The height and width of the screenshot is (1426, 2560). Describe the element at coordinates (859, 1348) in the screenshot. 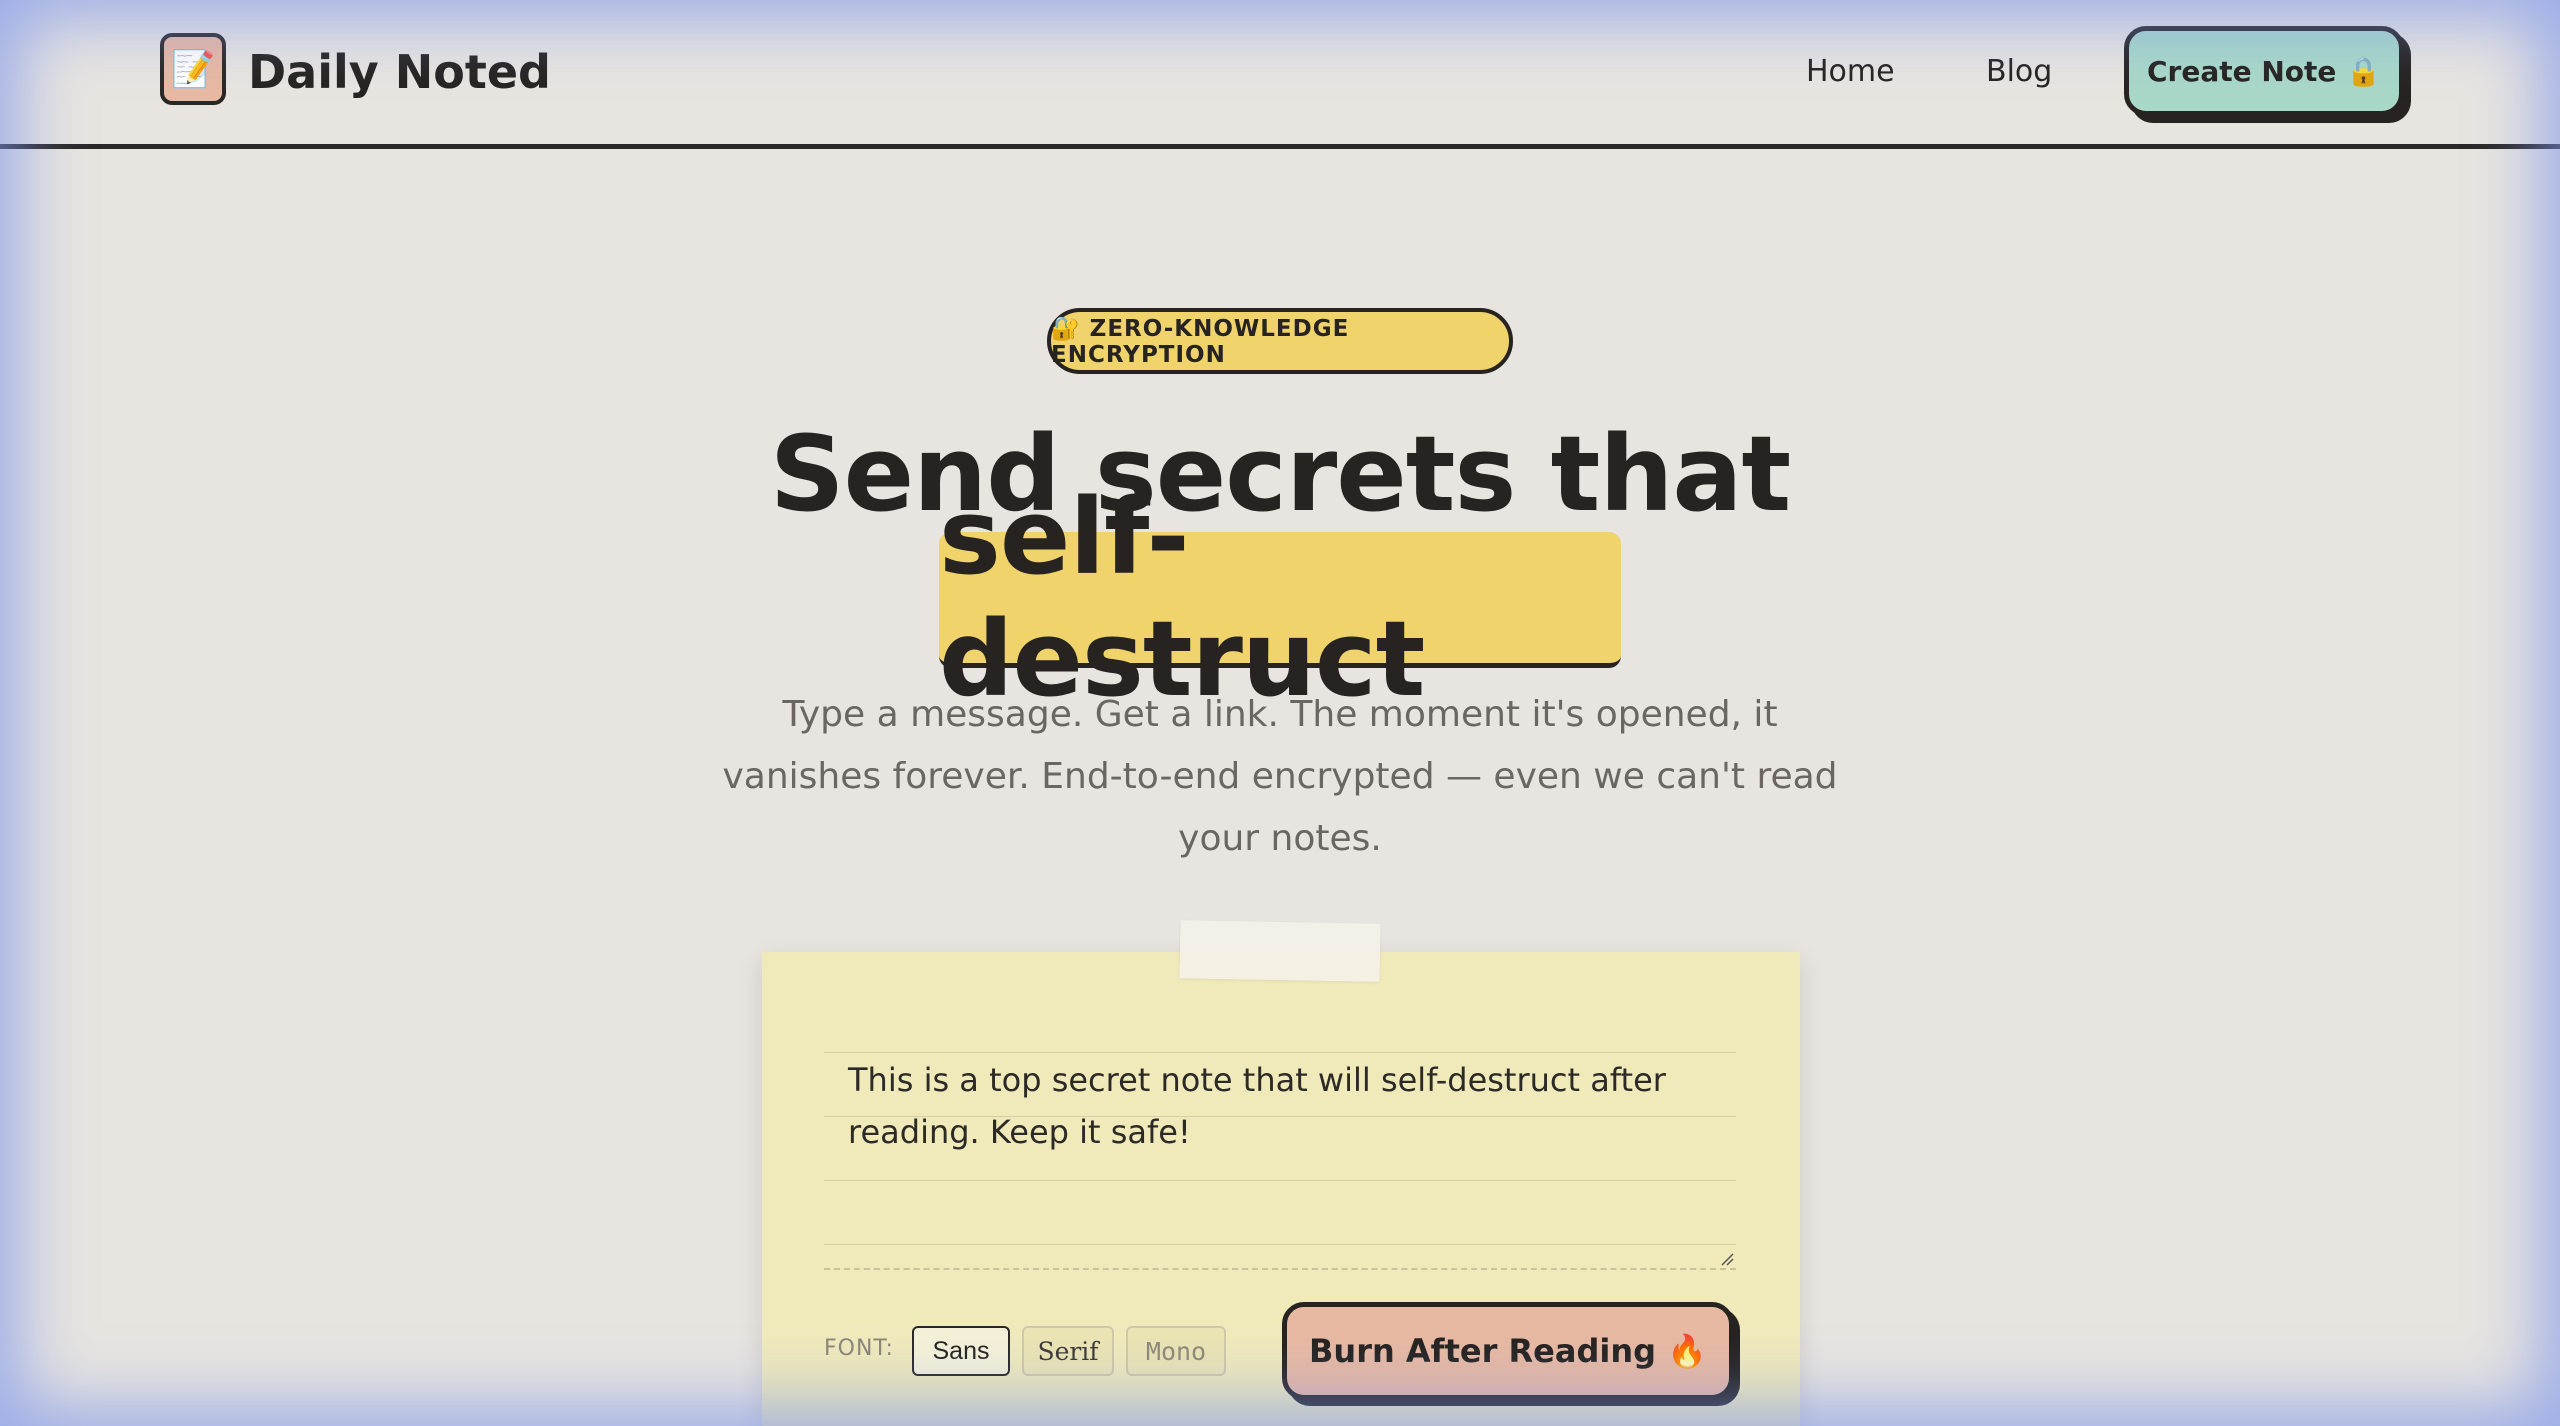

I see `font-label: FONT:` at that location.